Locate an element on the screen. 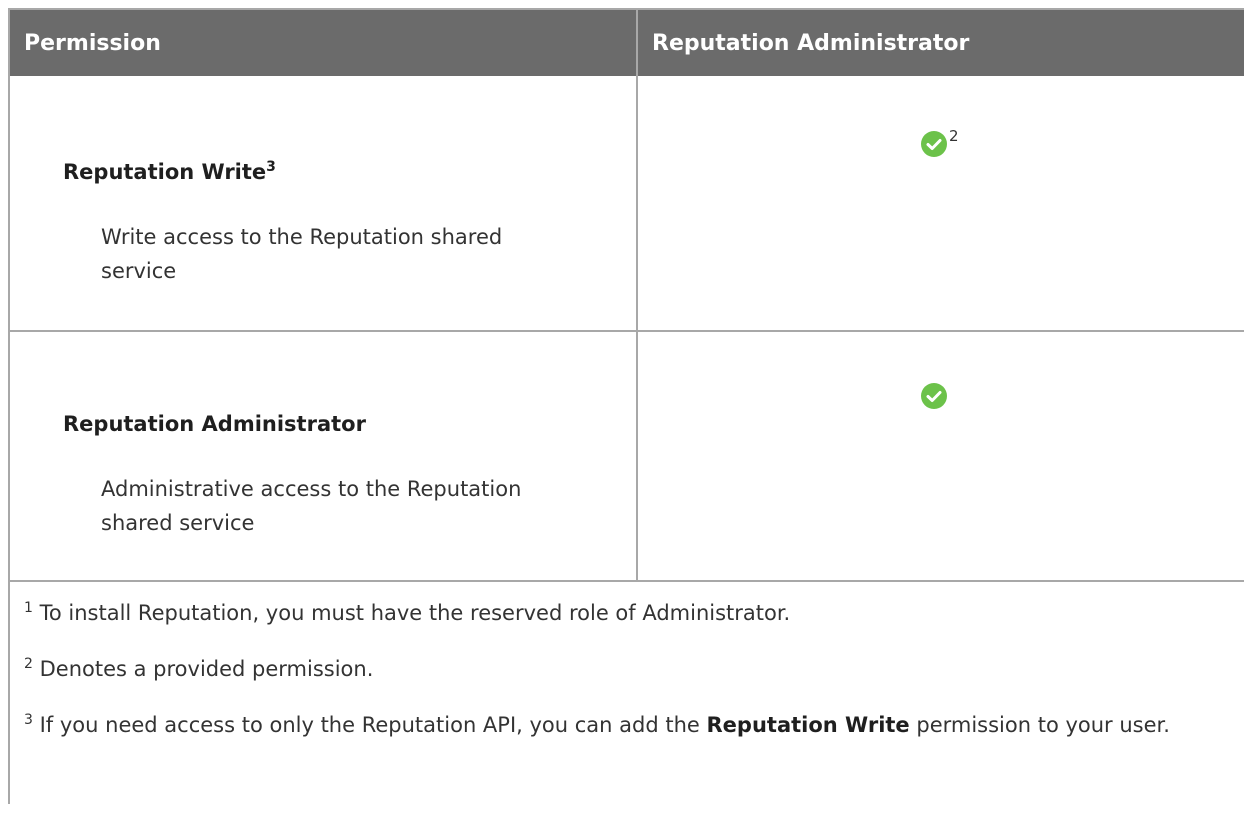 Image resolution: width=1244 pixels, height=820 pixels. footnote-text: Denotes a provided permission. is located at coordinates (206, 669).